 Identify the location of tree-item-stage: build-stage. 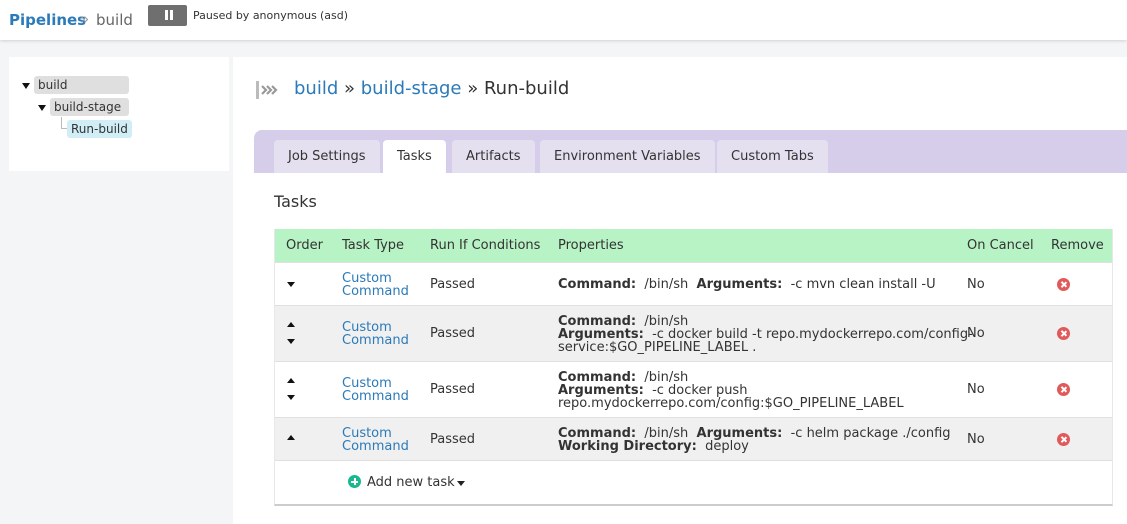
(89, 107).